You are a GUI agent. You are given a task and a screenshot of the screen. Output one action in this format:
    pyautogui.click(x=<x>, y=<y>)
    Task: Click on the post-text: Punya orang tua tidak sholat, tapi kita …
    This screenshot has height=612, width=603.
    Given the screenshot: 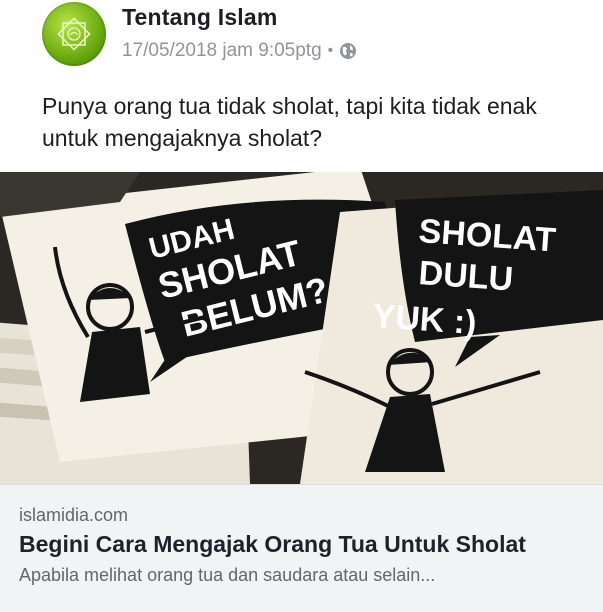 What is the action you would take?
    pyautogui.click(x=289, y=122)
    